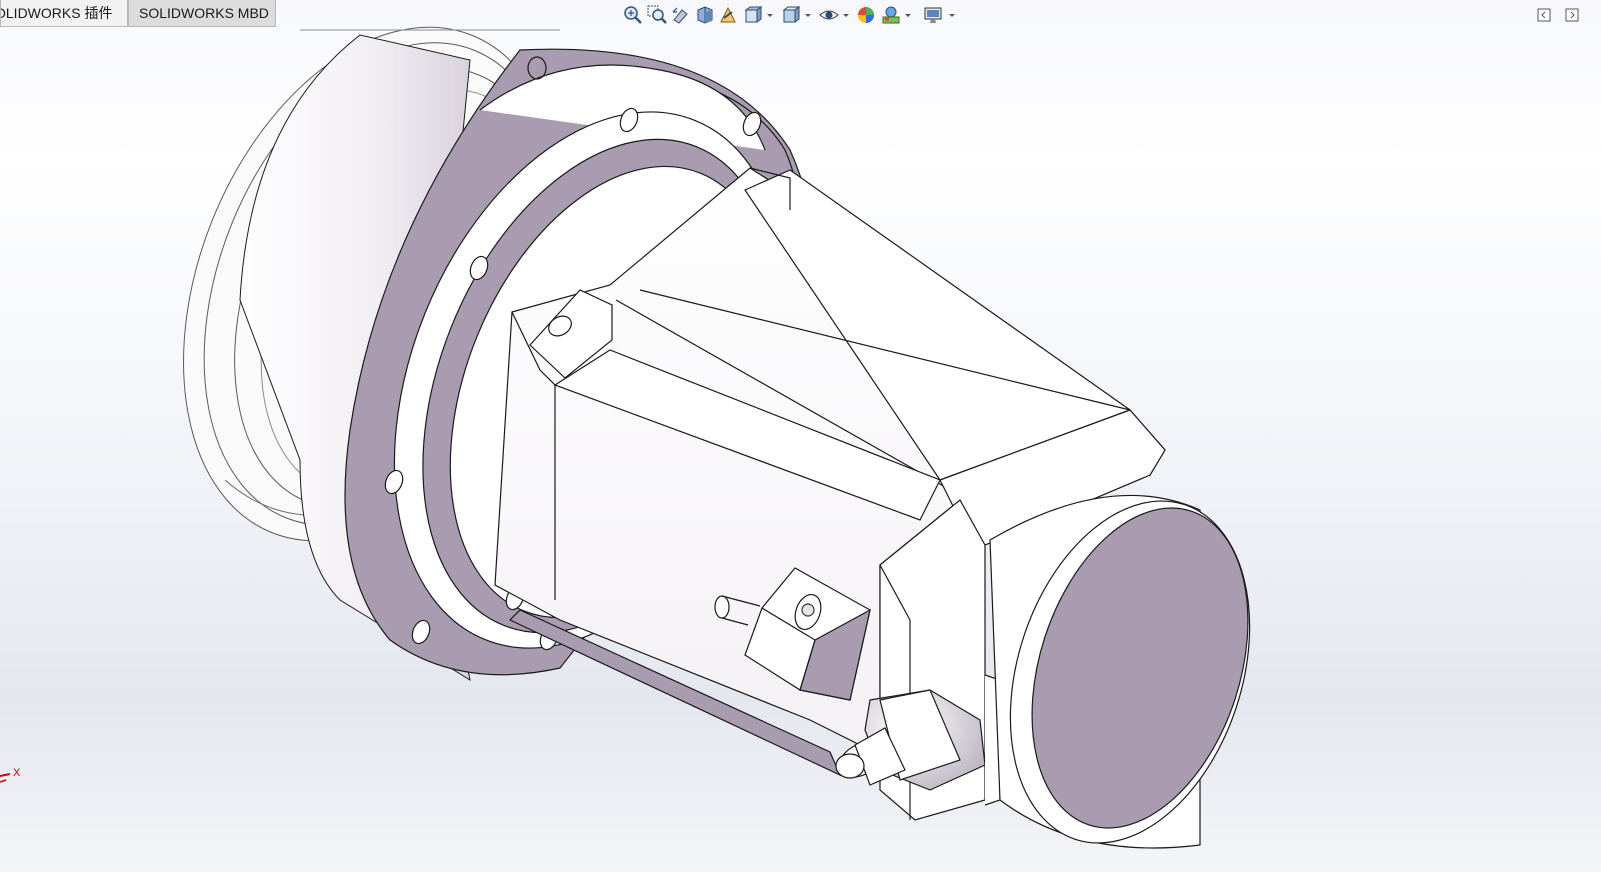 Image resolution: width=1601 pixels, height=872 pixels. Describe the element at coordinates (17, 773) in the screenshot. I see `triad-x-label: X` at that location.